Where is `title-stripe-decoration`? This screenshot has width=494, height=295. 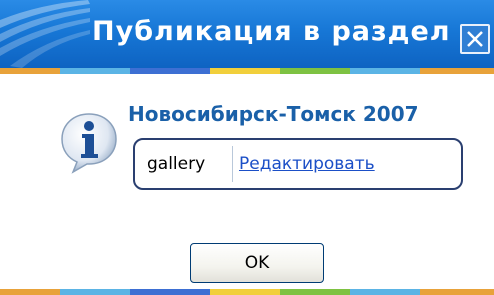
title-stripe-decoration is located at coordinates (247, 71).